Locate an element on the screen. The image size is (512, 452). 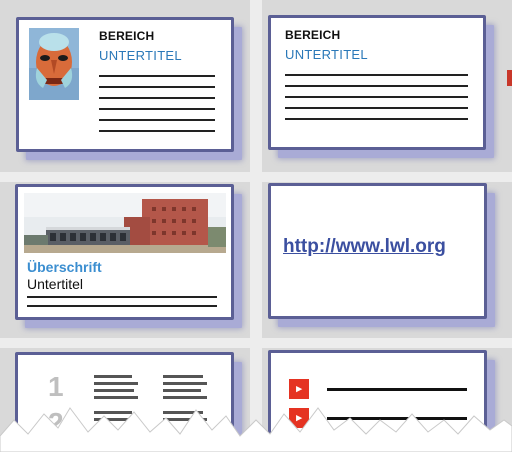
template-card-link: http://www.lwl.org is located at coordinates (377, 251).